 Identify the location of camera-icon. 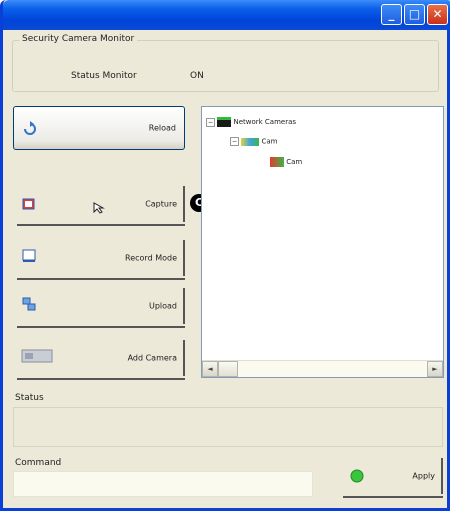
(28, 204).